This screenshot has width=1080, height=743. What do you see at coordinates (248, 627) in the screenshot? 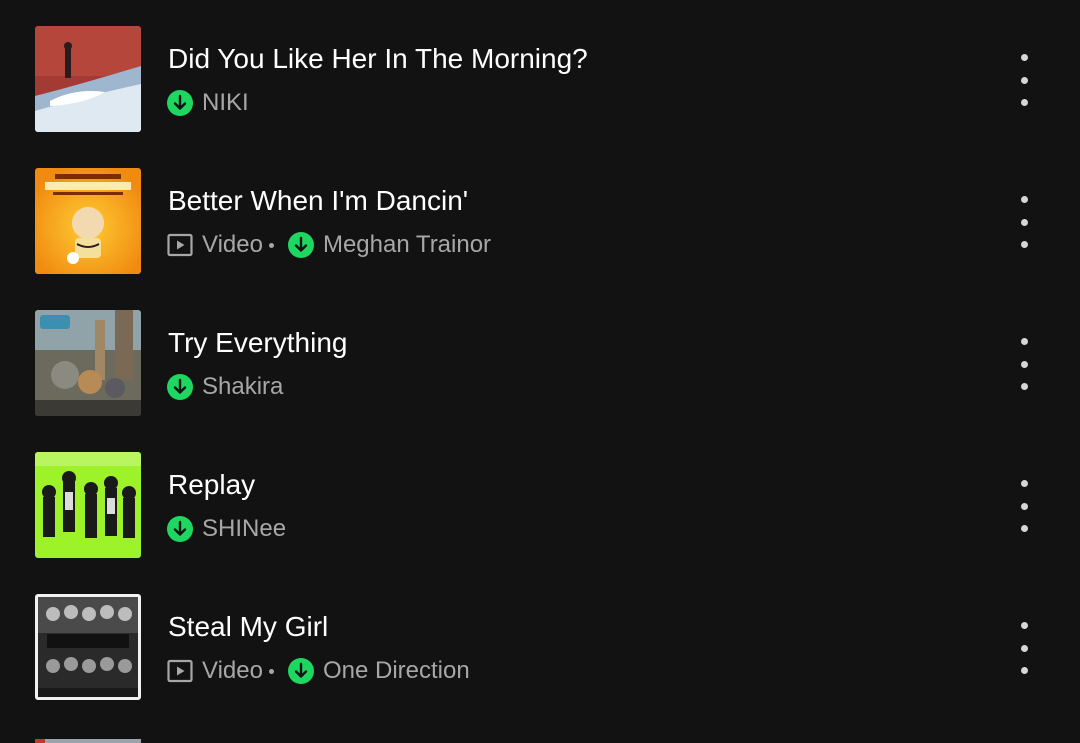
I see `track-title: Steal My Girl` at bounding box center [248, 627].